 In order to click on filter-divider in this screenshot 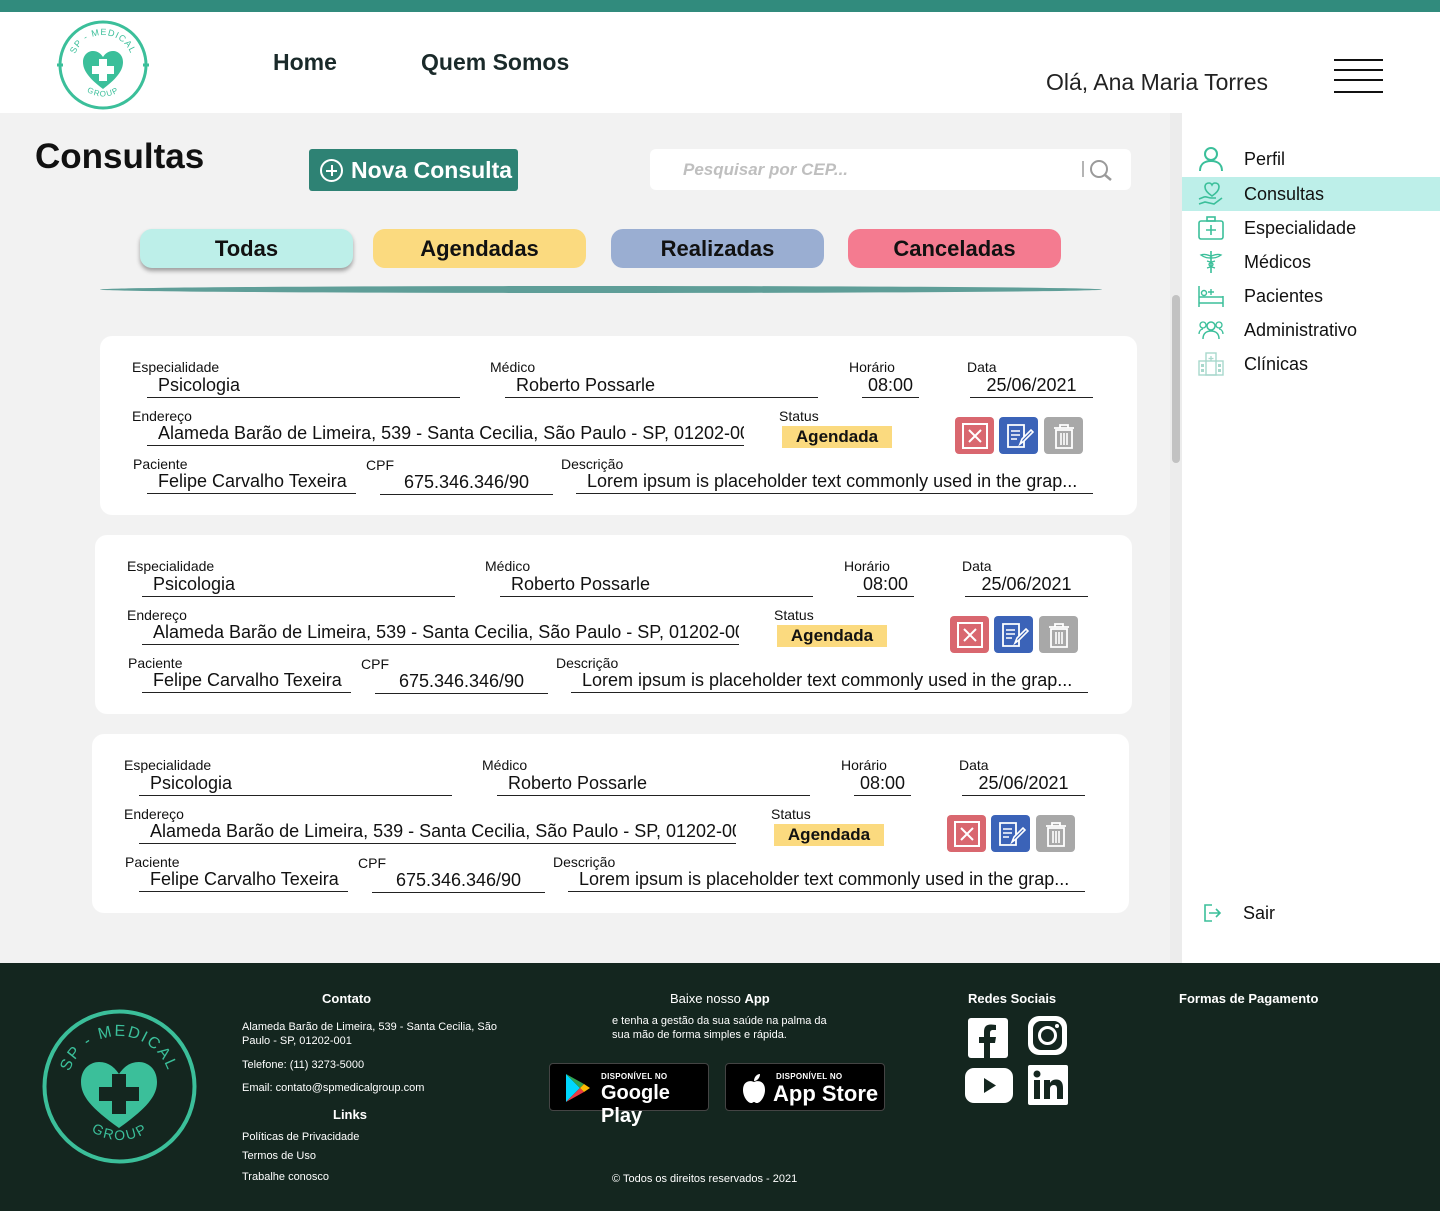, I will do `click(601, 289)`.